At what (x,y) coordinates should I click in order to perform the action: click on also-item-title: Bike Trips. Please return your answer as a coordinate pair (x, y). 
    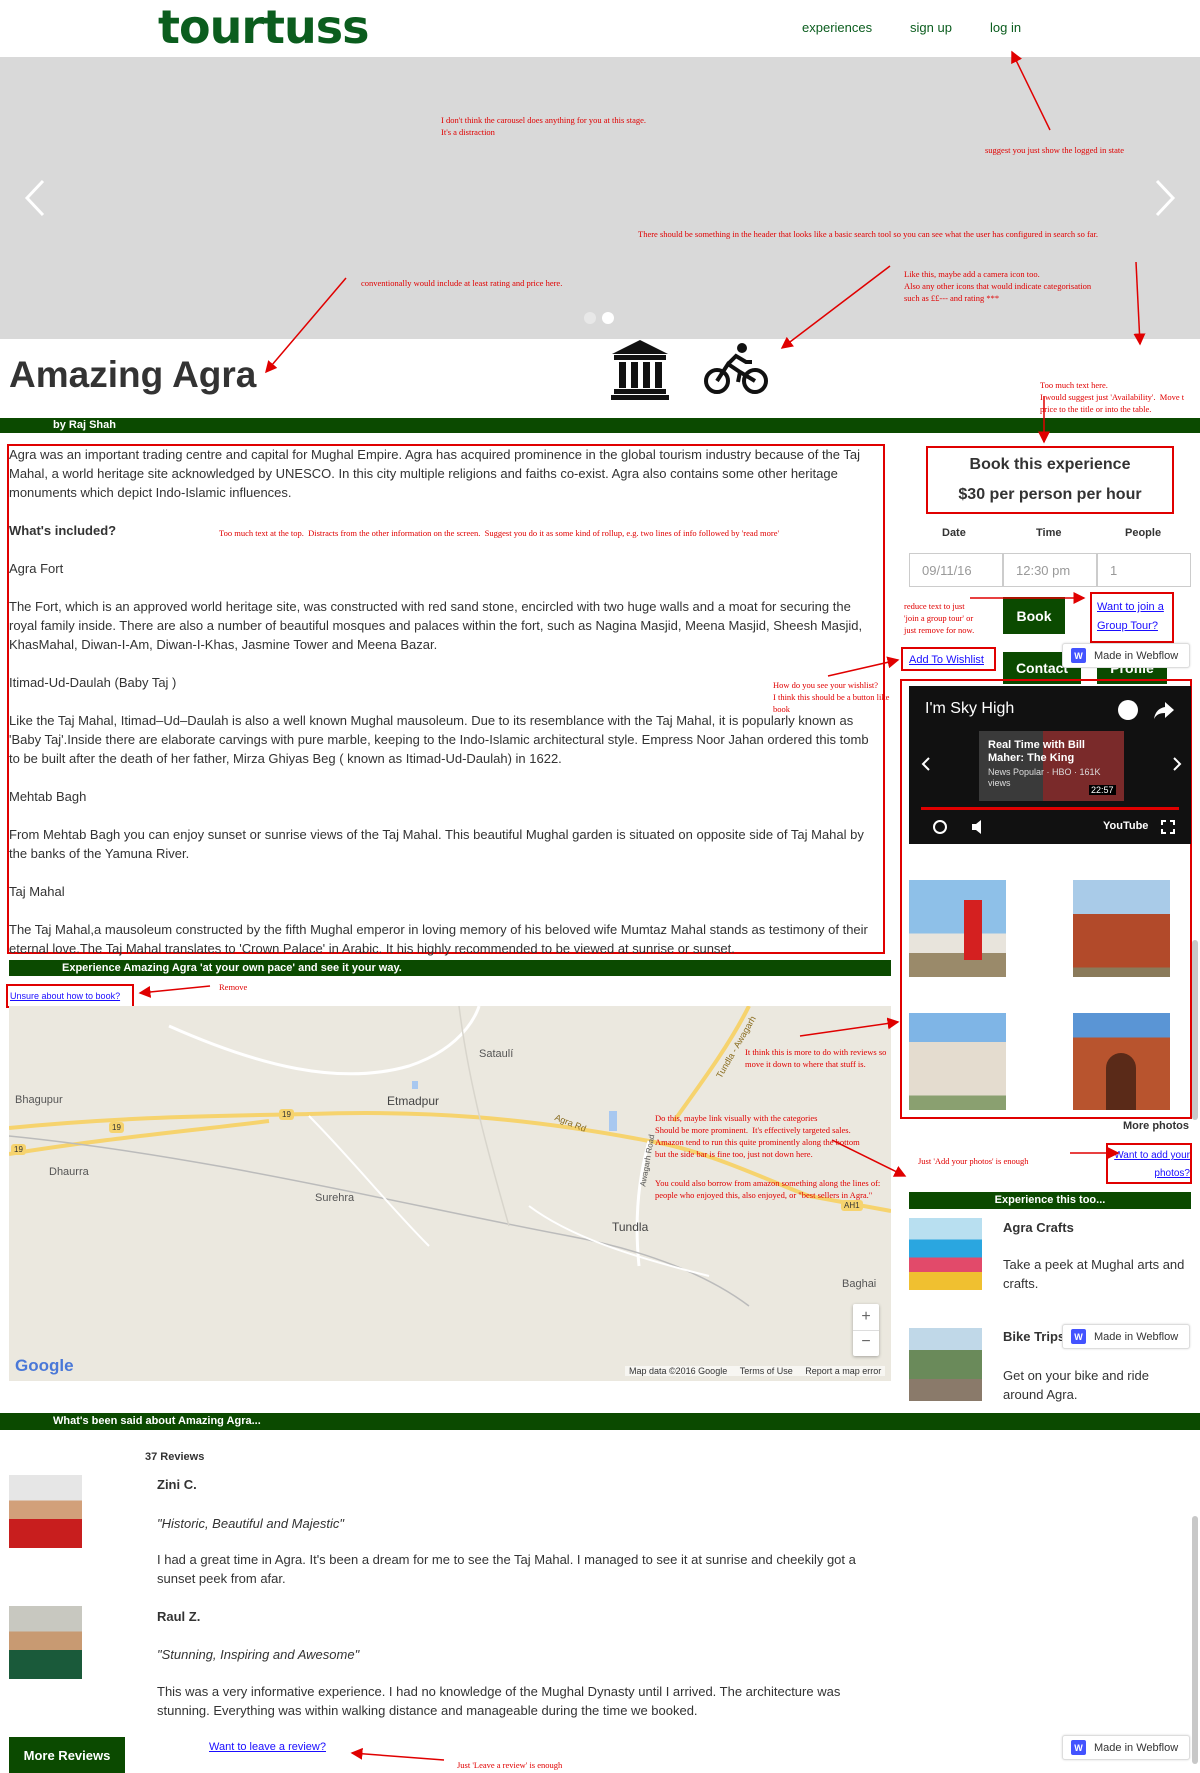
    Looking at the image, I should click on (1034, 1336).